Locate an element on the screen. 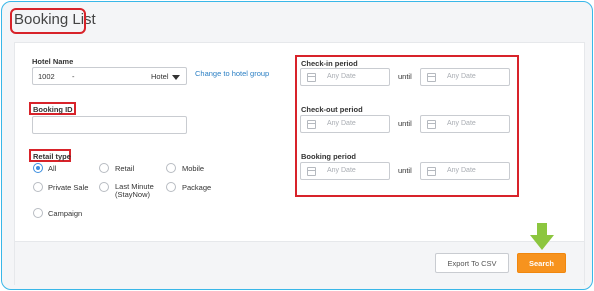  booking-from-field: Any Date is located at coordinates (345, 171).